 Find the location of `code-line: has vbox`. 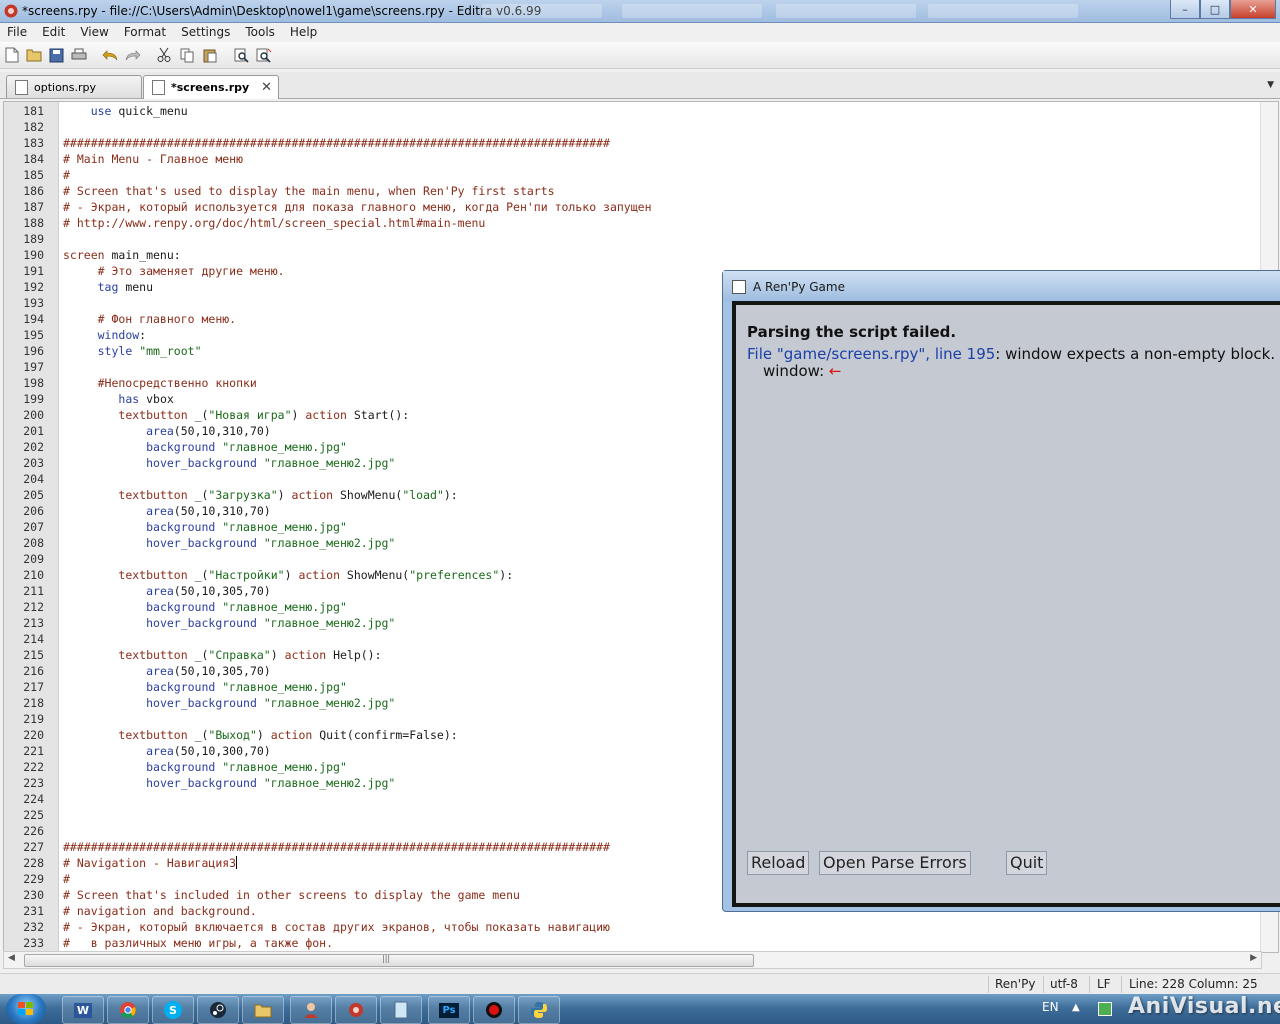

code-line: has vbox is located at coordinates (357, 399).